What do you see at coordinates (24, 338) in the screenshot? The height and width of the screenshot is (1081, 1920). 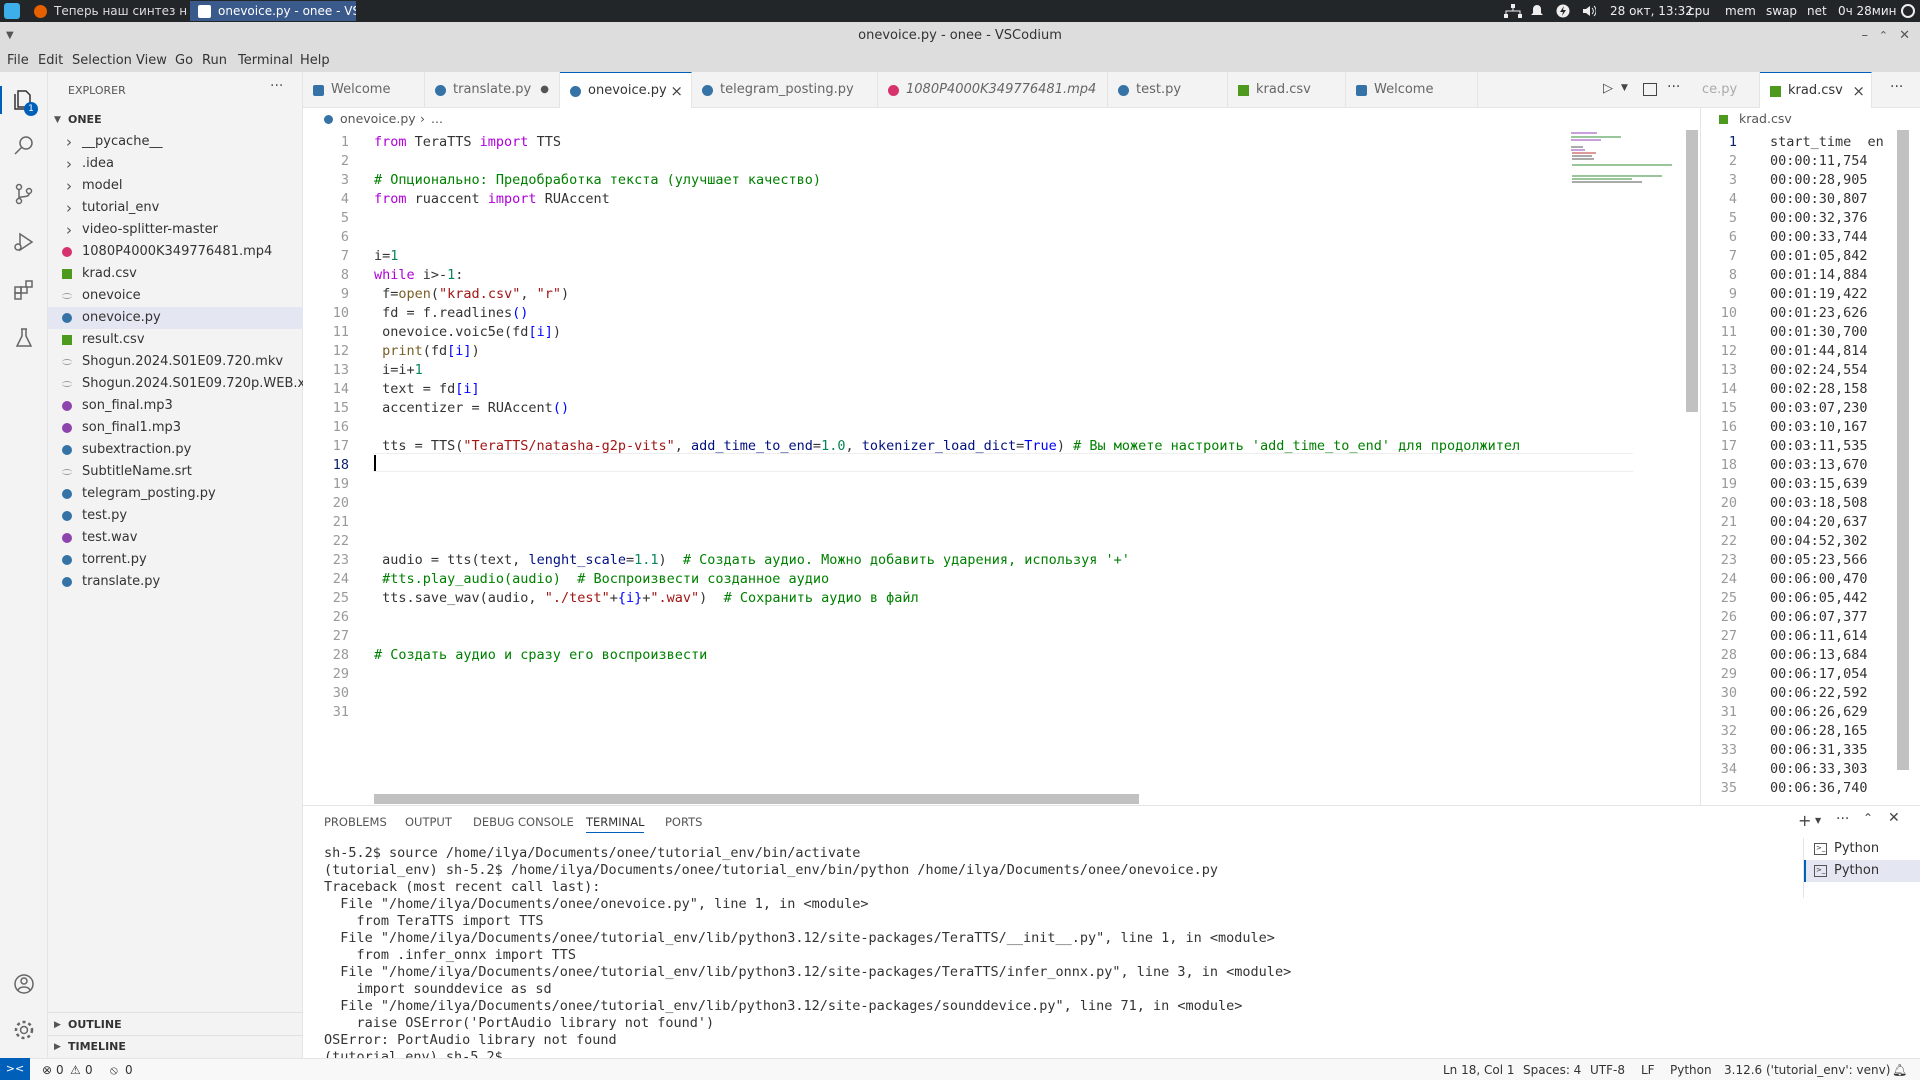 I see `testing-icon` at bounding box center [24, 338].